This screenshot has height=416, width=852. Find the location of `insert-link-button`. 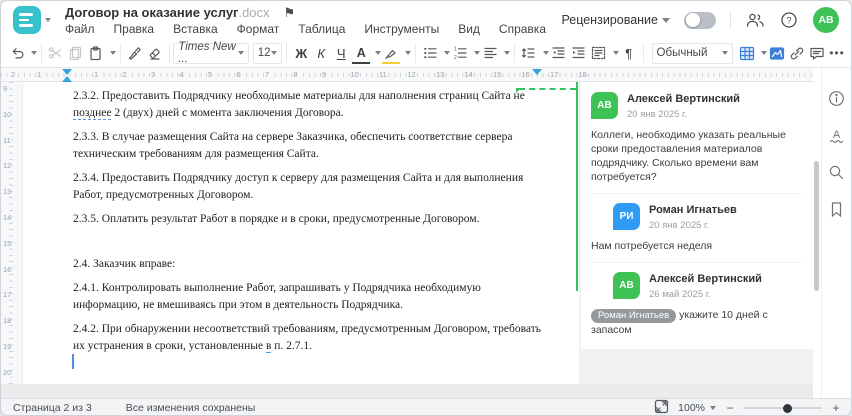

insert-link-button is located at coordinates (797, 53).